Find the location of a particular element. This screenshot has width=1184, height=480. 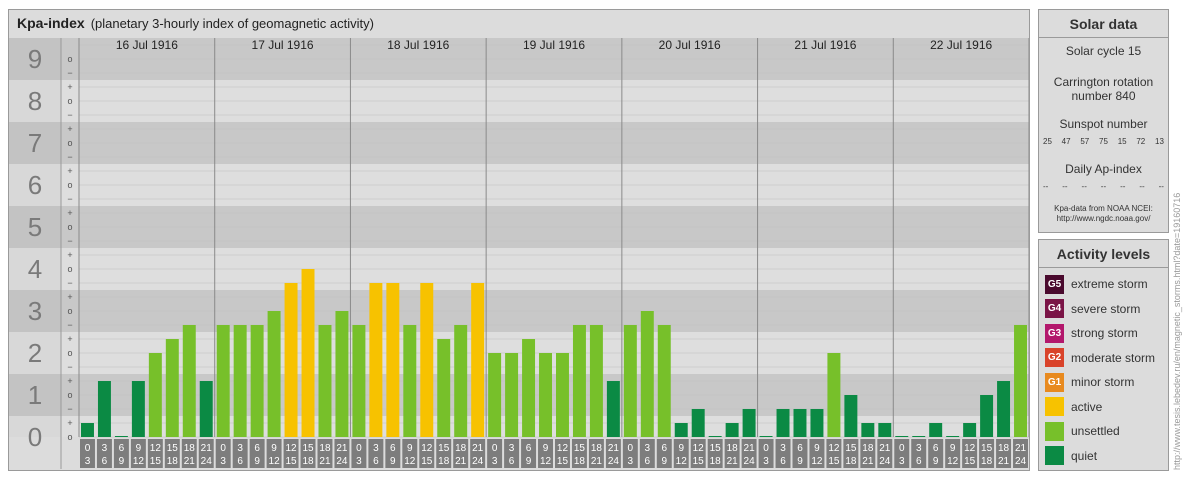

legend-item: G3 strong storm is located at coordinates (1091, 333).